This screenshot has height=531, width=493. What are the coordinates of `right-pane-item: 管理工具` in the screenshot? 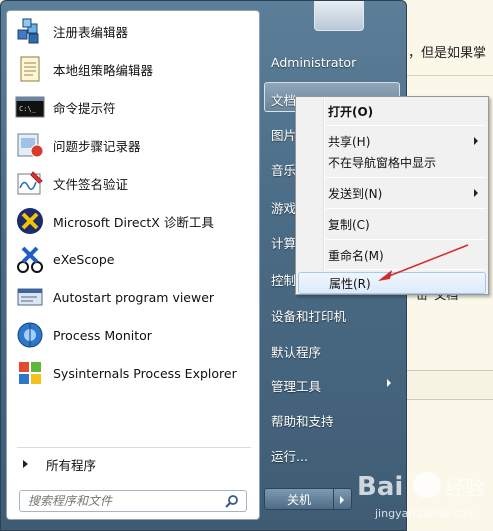 It's located at (296, 385).